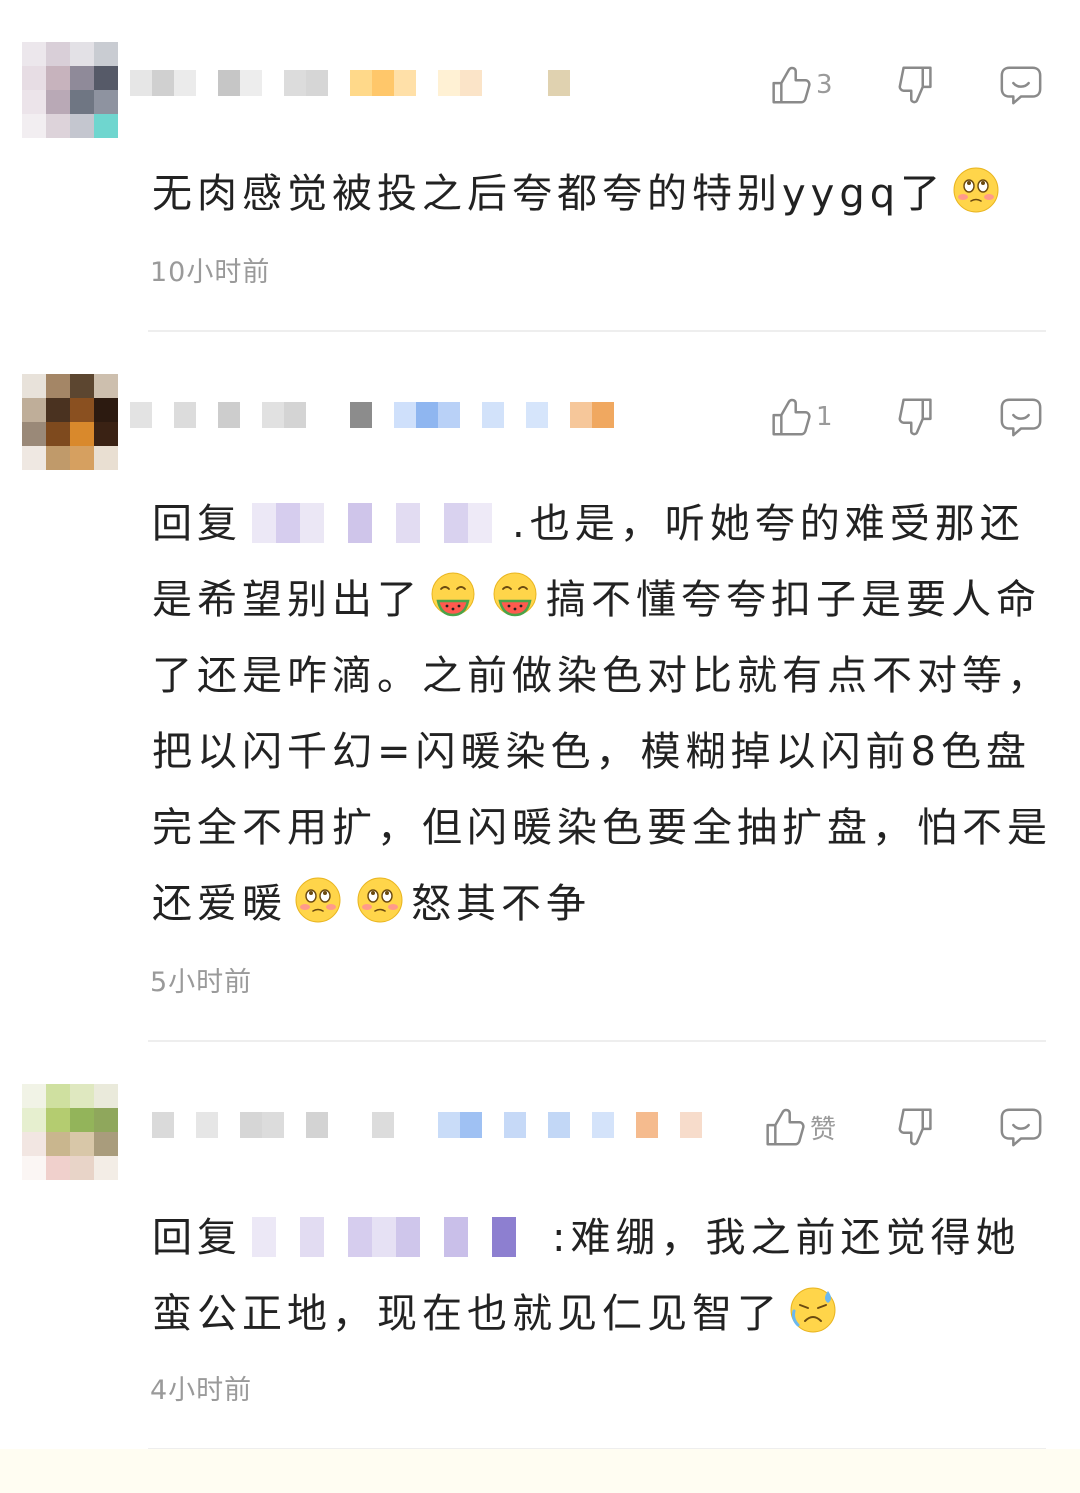 The width and height of the screenshot is (1080, 1493). Describe the element at coordinates (876, 85) in the screenshot. I see `action-bar: 3` at that location.